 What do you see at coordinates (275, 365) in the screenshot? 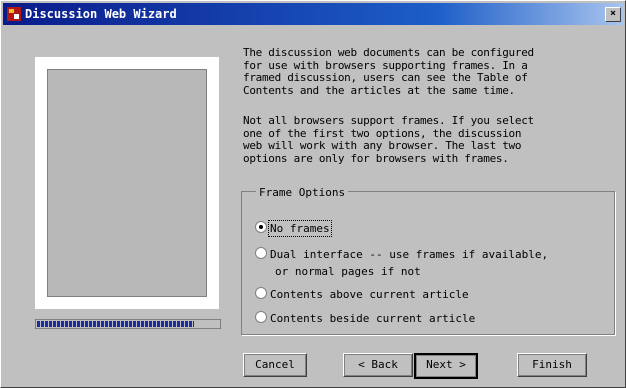
I see `cancel-button: Cancel` at bounding box center [275, 365].